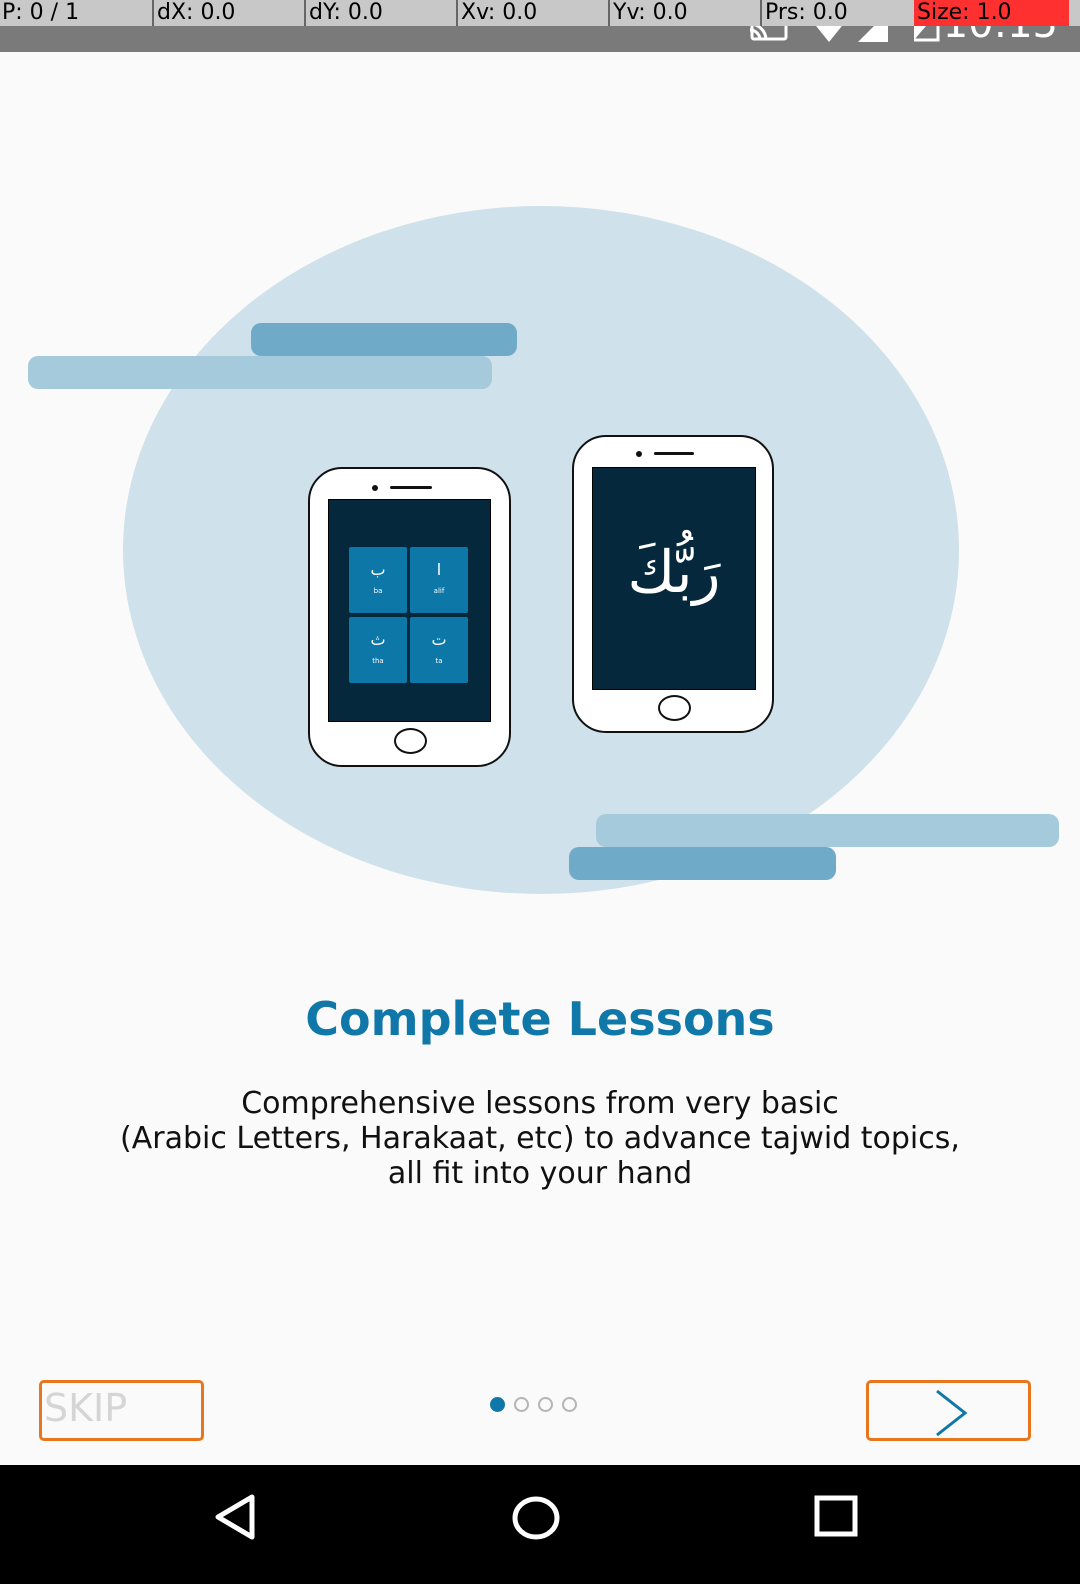 The height and width of the screenshot is (1584, 1080). Describe the element at coordinates (540, 1103) in the screenshot. I see `description-line: Comprehensive lessons from very basic` at that location.